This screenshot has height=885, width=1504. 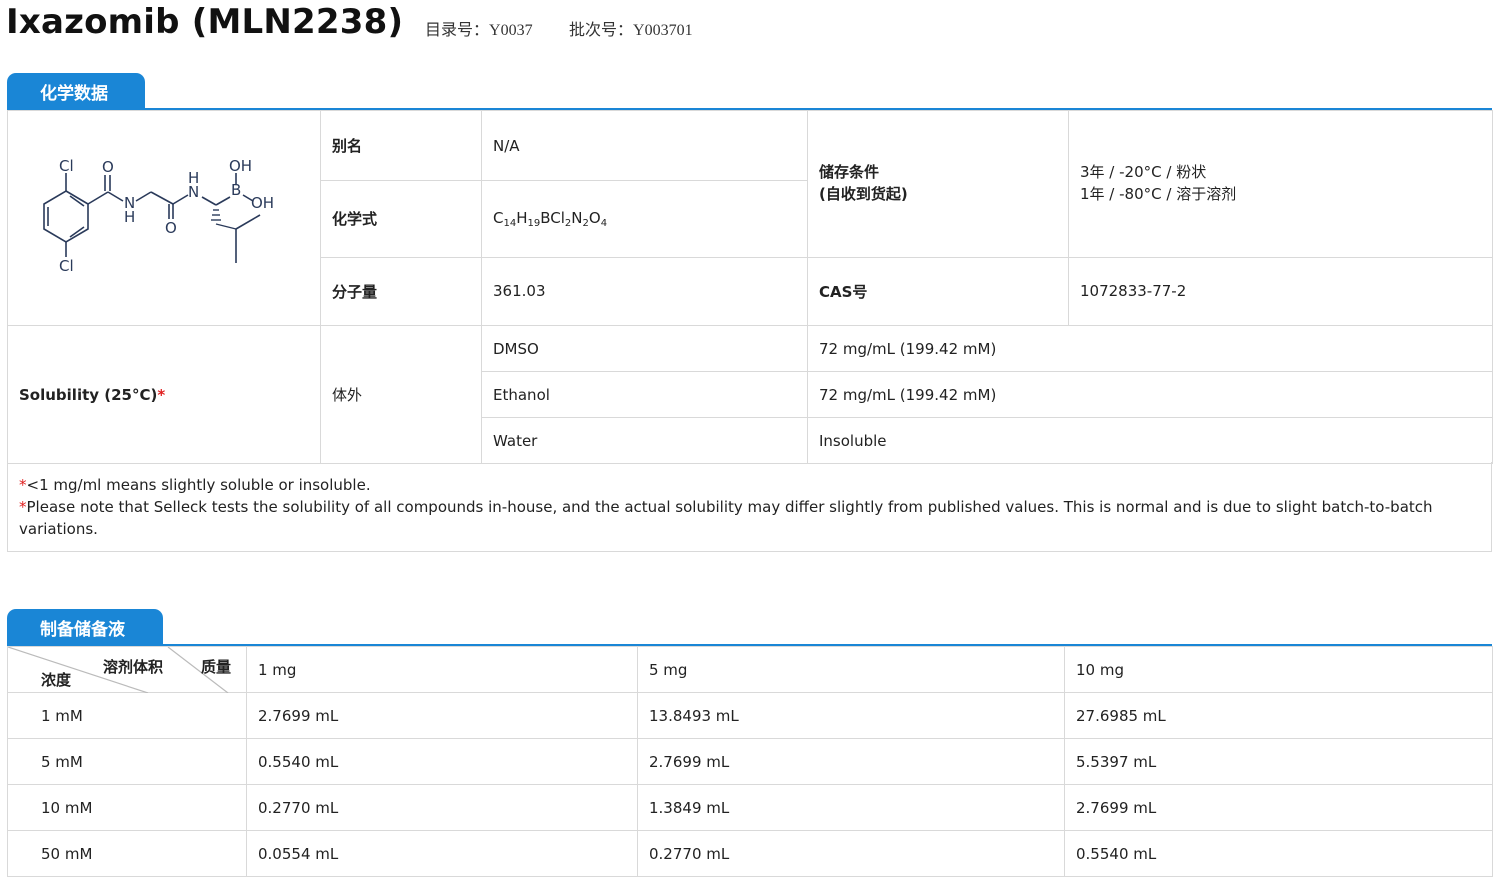 I want to click on storage-value-cell: 3年 / -20°C / 粉状 1年 / -80°C / 溶于溶剂, so click(x=1280, y=184).